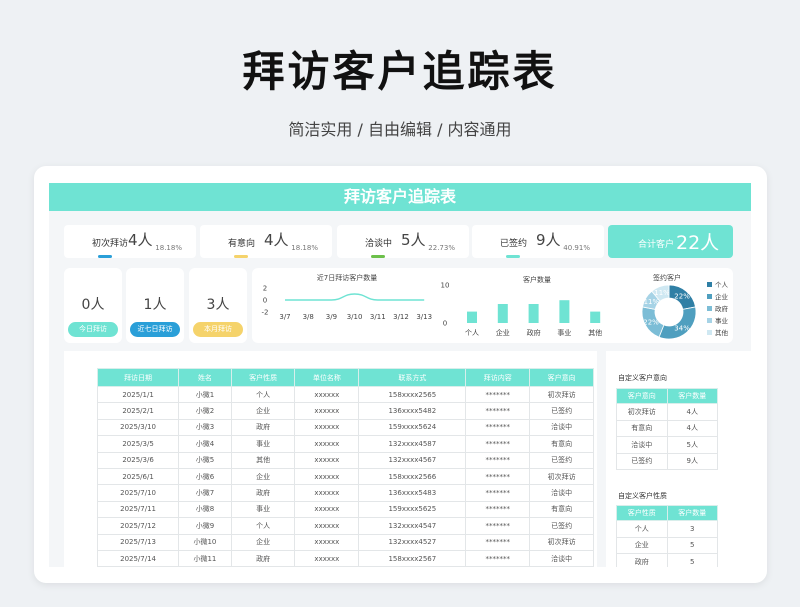 The height and width of the screenshot is (607, 800). I want to click on nature-row: 个人 3, so click(667, 529).